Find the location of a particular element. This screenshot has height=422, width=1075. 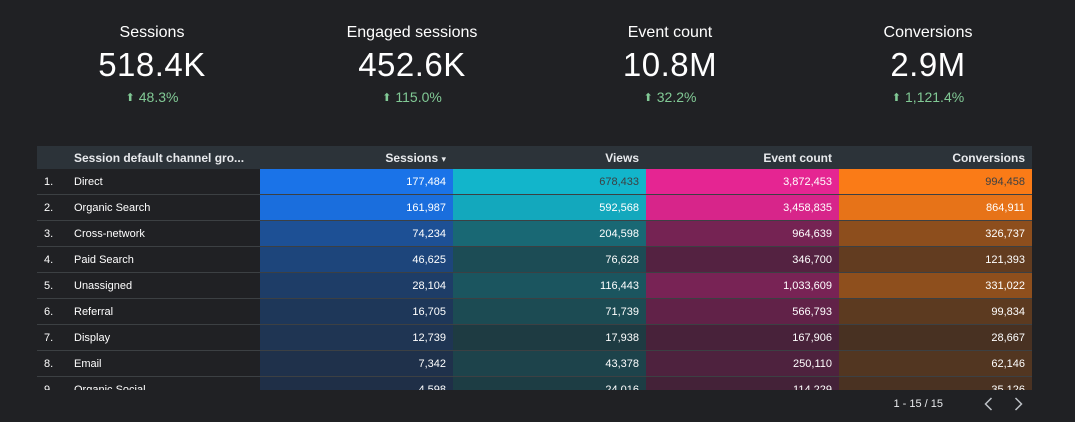

sort-desc-icon: ▾ is located at coordinates (443, 158).